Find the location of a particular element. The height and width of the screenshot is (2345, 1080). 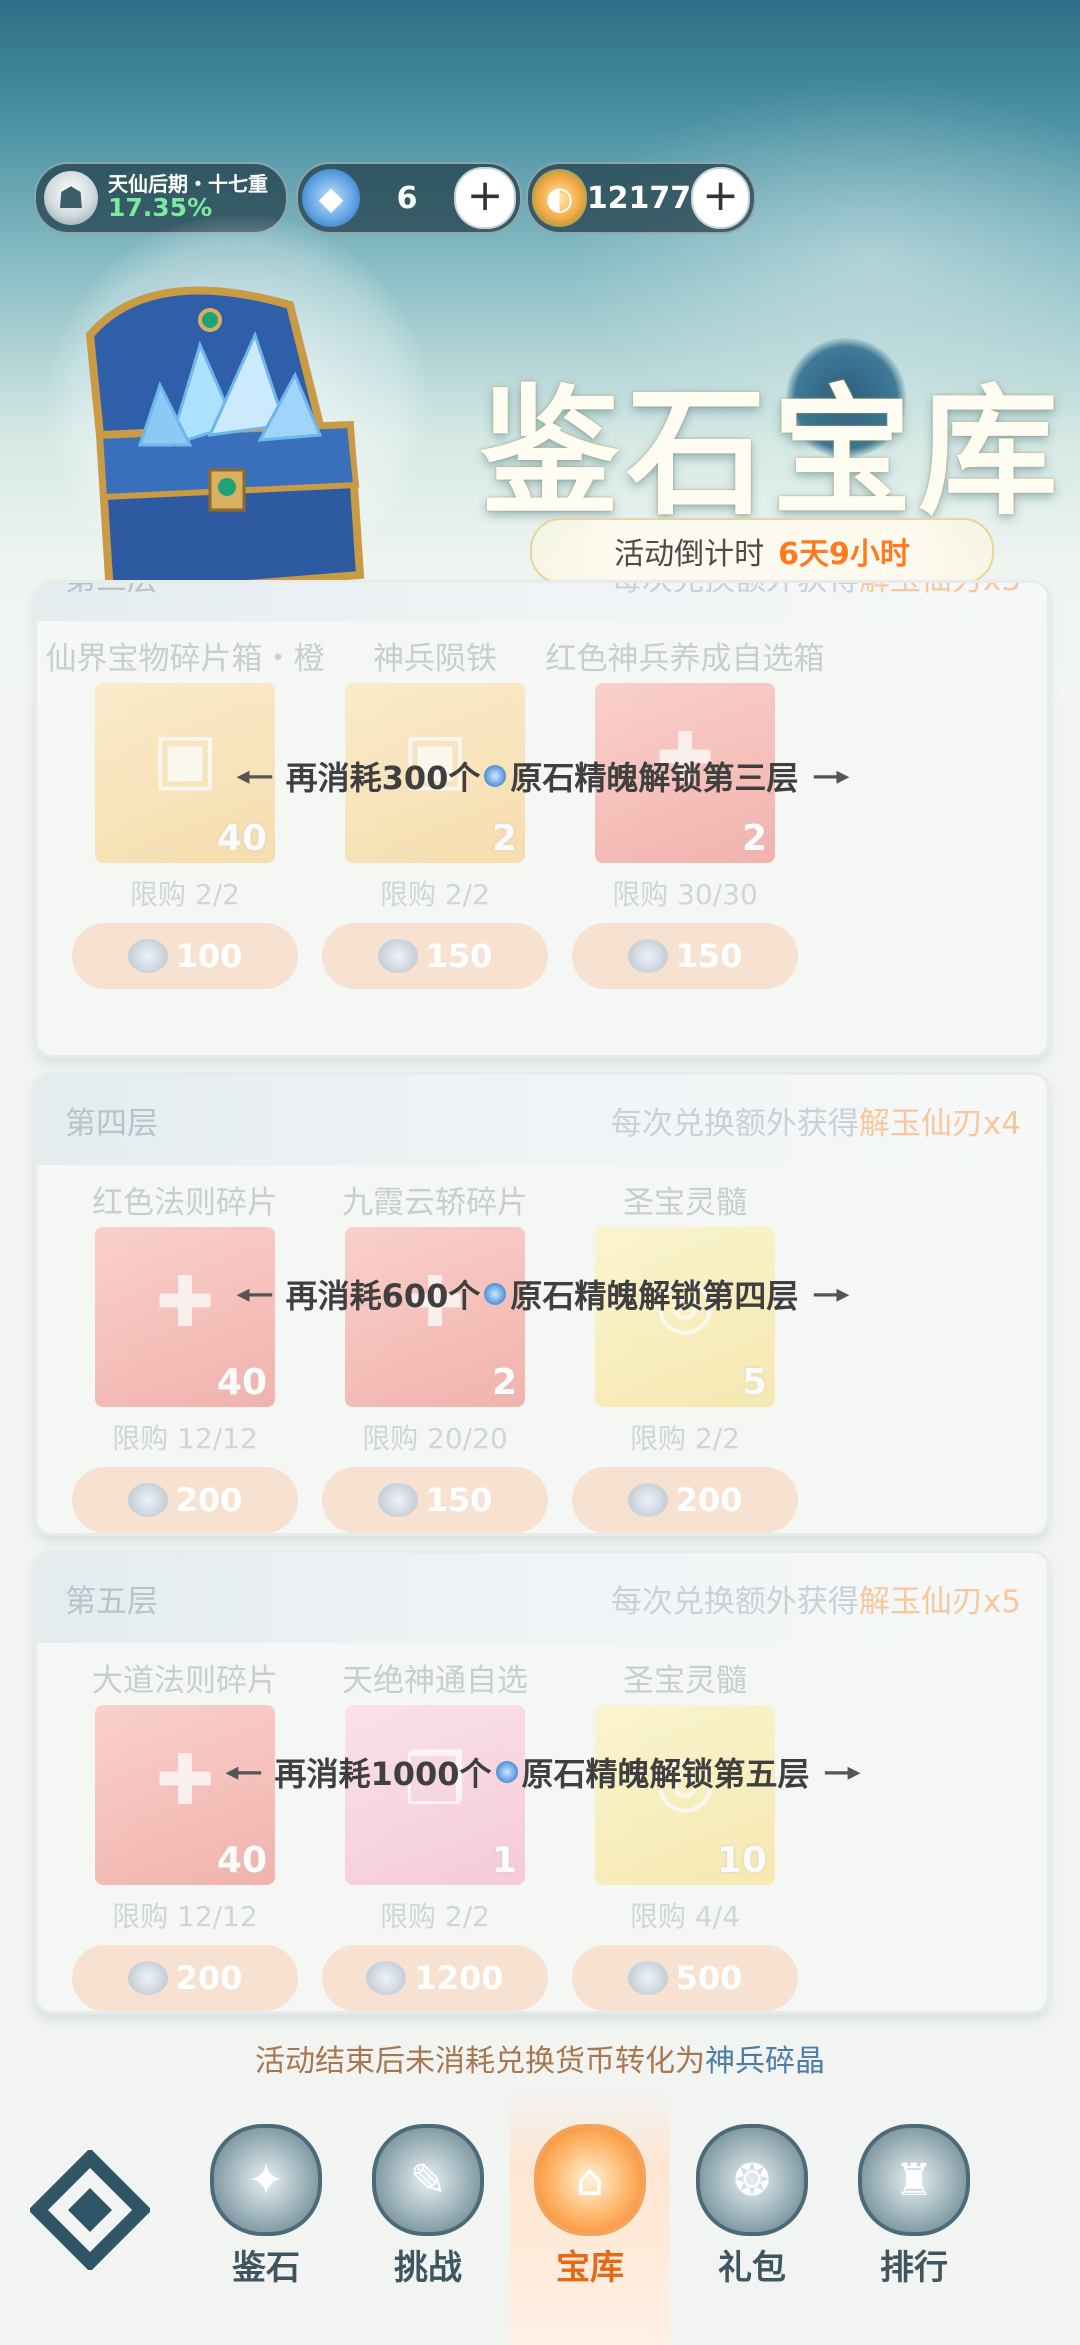

tab-treasury-building: ⌂ 宝库 is located at coordinates (590, 2217).